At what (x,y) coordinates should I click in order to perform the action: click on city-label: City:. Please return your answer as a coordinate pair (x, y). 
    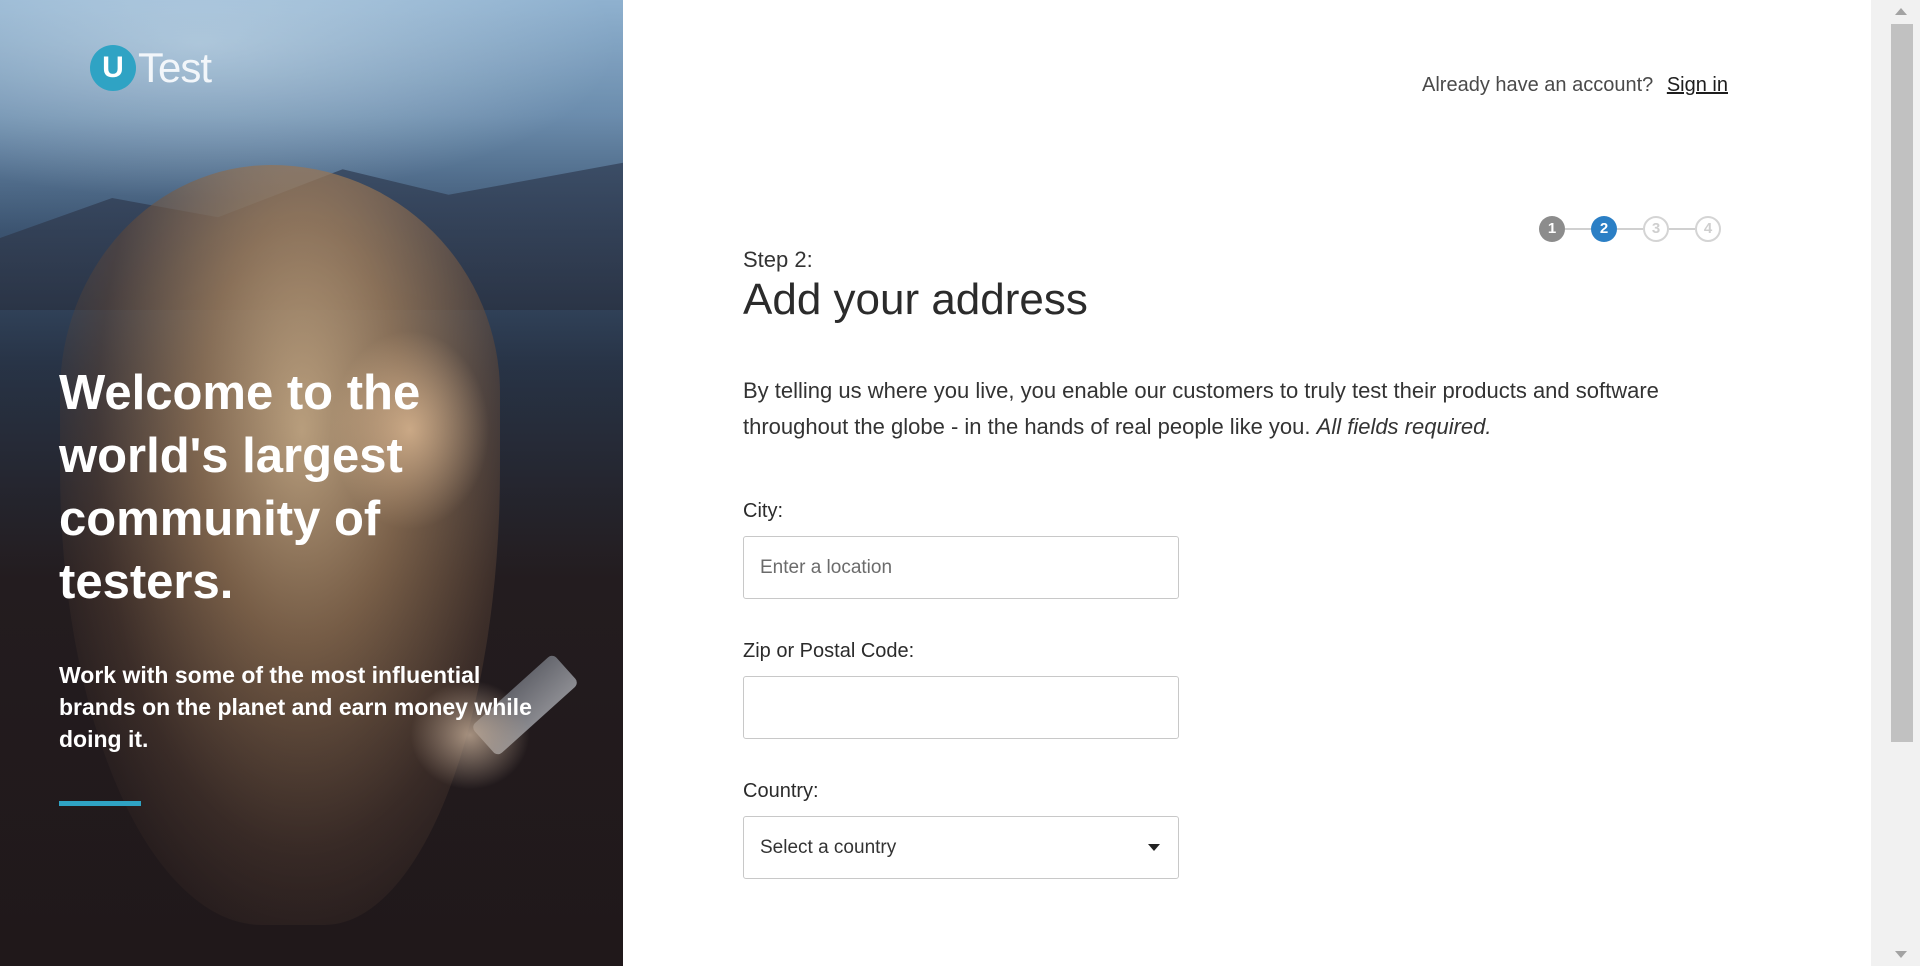
    Looking at the image, I should click on (763, 511).